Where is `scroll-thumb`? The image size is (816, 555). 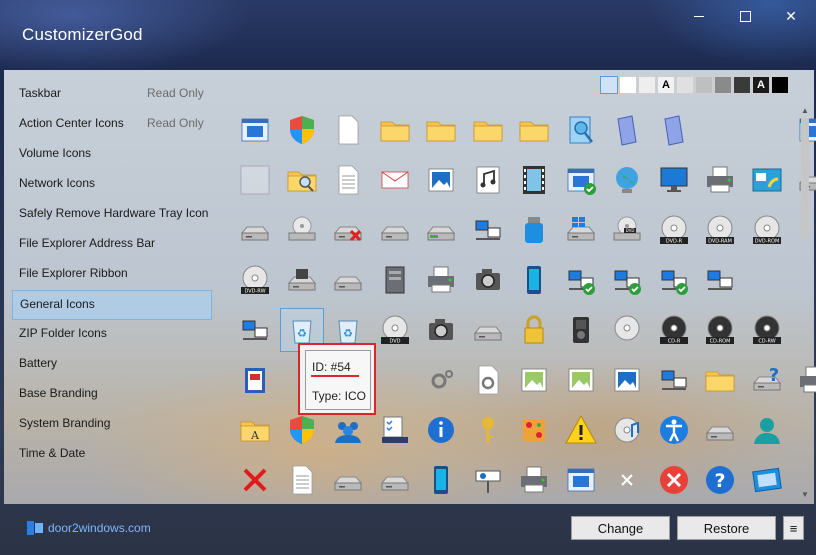
scroll-thumb is located at coordinates (805, 178).